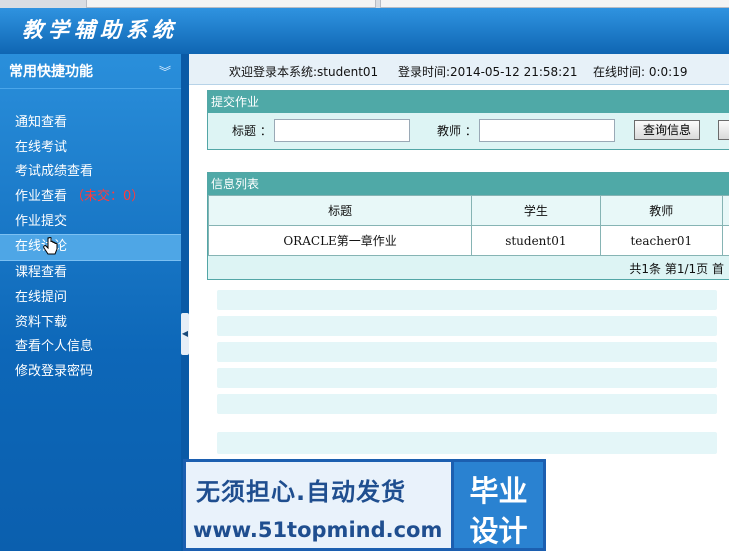 This screenshot has width=729, height=551. What do you see at coordinates (498, 491) in the screenshot?
I see `banner-word-1: 毕业` at bounding box center [498, 491].